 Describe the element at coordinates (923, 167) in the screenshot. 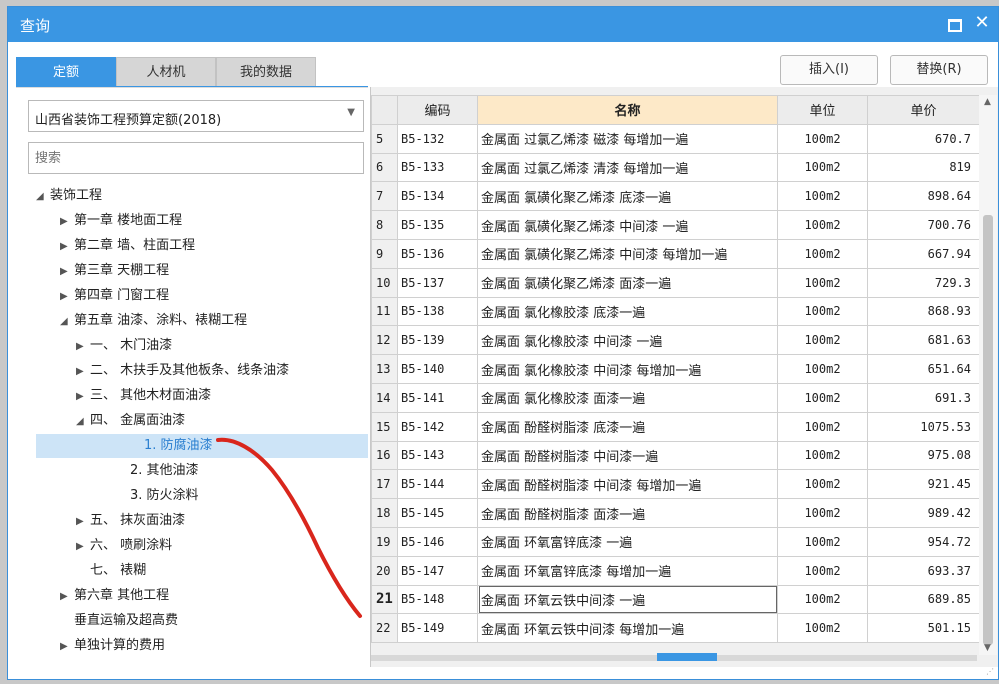

I see `price-cell: 819` at that location.